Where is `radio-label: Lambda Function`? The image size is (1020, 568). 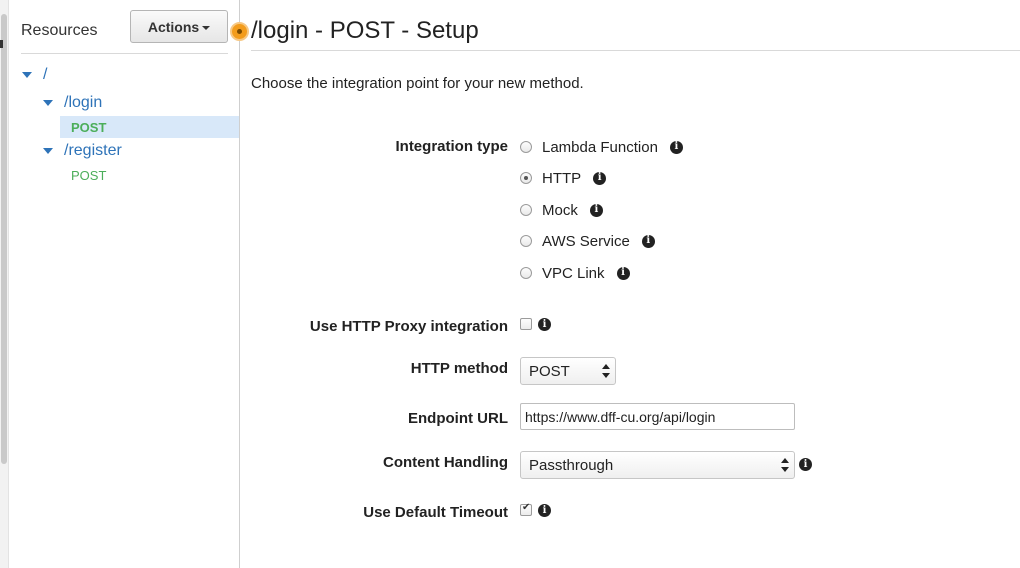 radio-label: Lambda Function is located at coordinates (600, 147).